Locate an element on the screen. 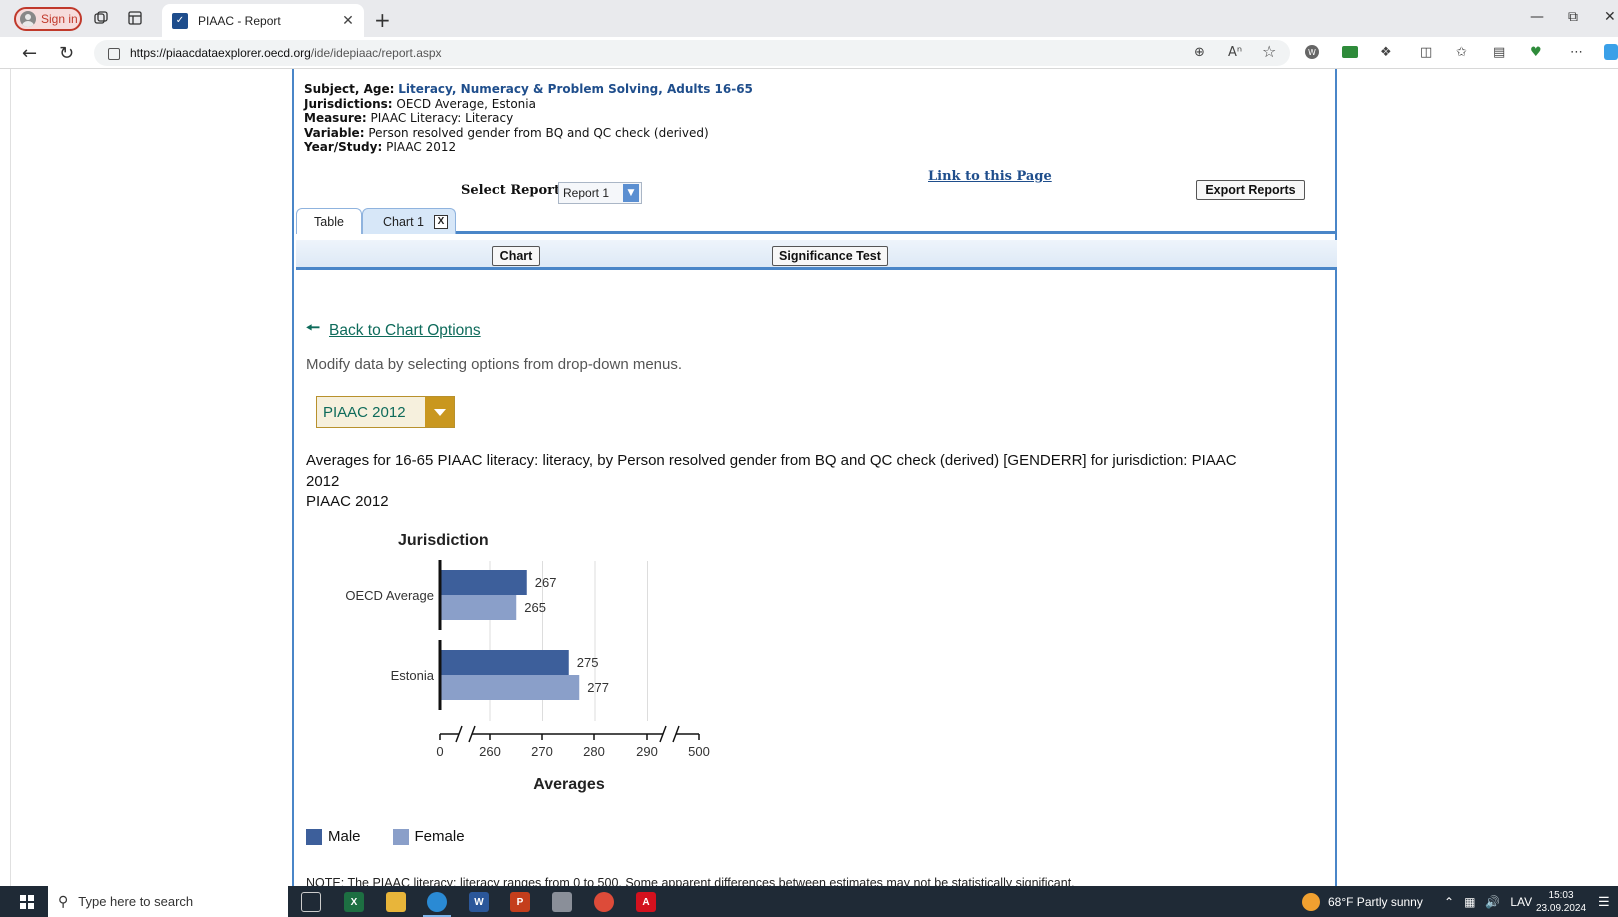  clock: 15:03 23.09.2024 is located at coordinates (1561, 901).